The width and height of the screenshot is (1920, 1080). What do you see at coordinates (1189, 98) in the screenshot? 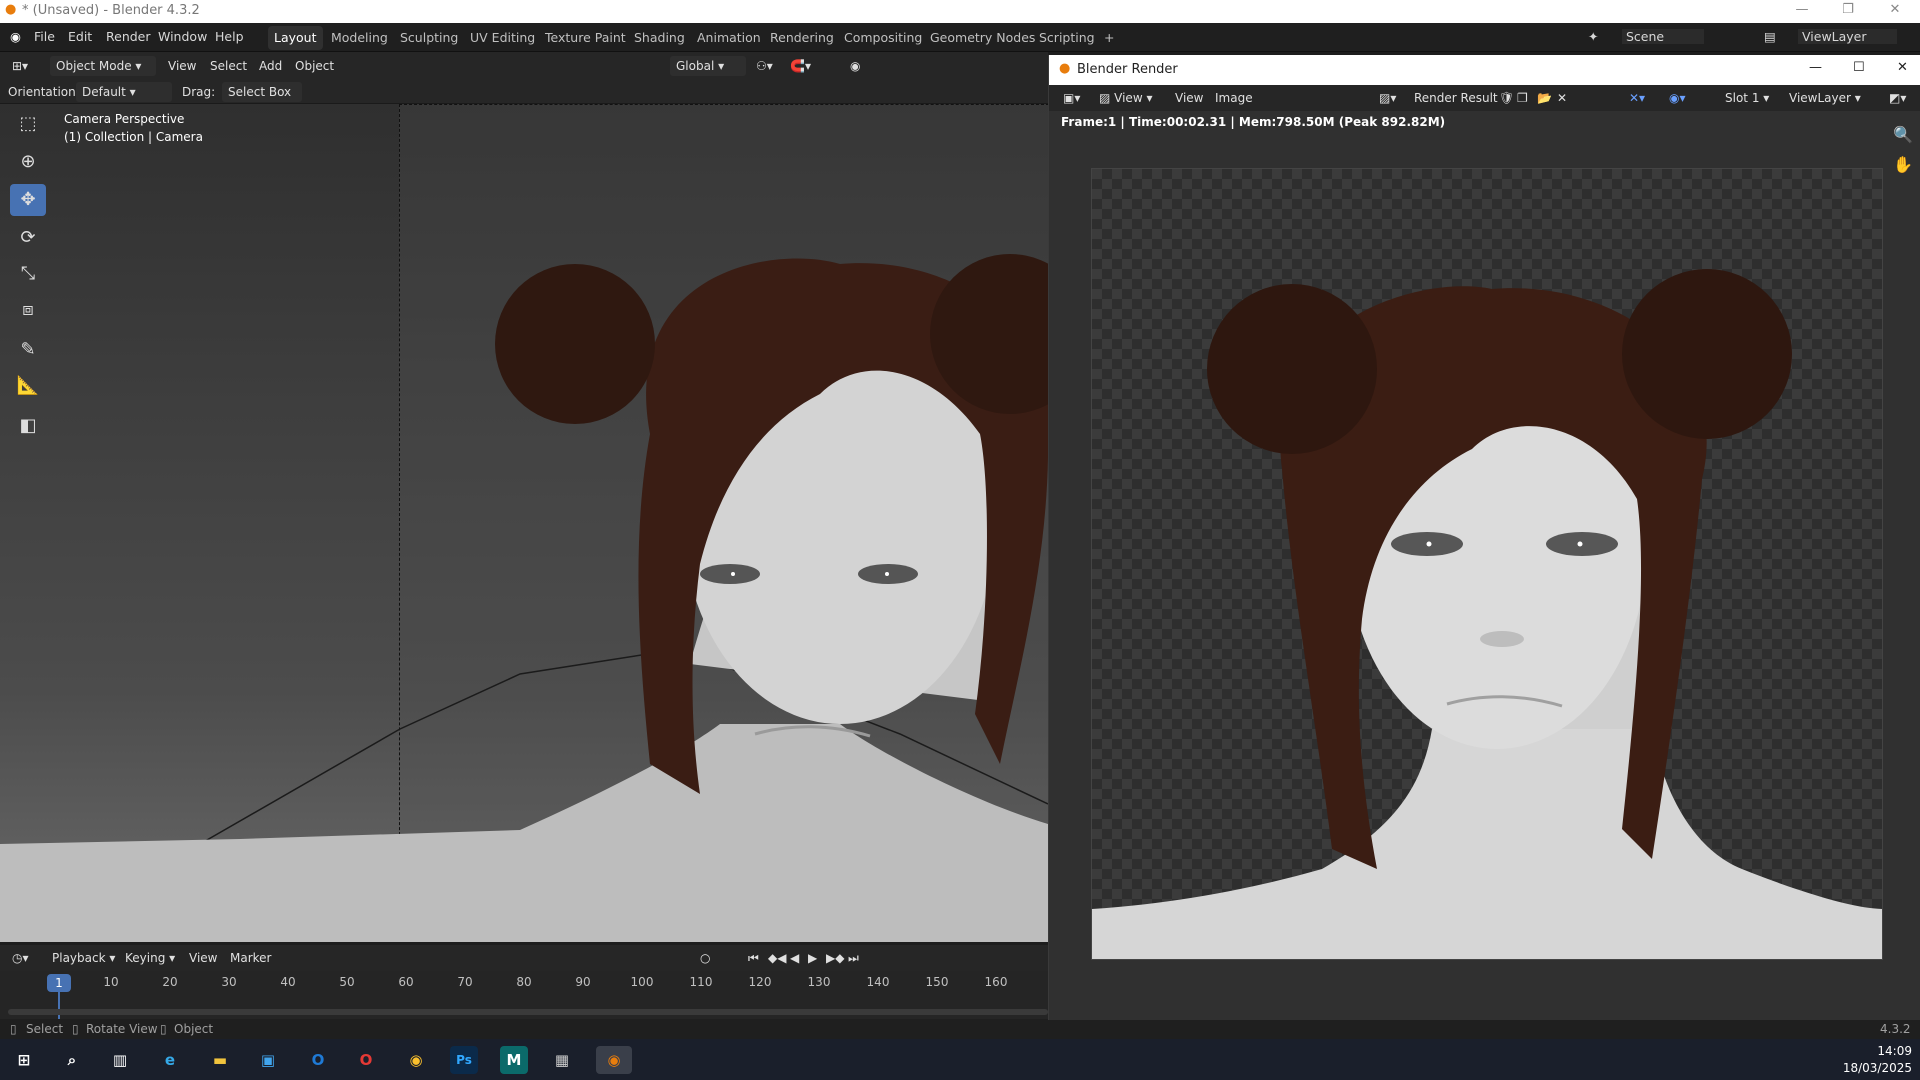
I see `image-view-menu: View` at bounding box center [1189, 98].